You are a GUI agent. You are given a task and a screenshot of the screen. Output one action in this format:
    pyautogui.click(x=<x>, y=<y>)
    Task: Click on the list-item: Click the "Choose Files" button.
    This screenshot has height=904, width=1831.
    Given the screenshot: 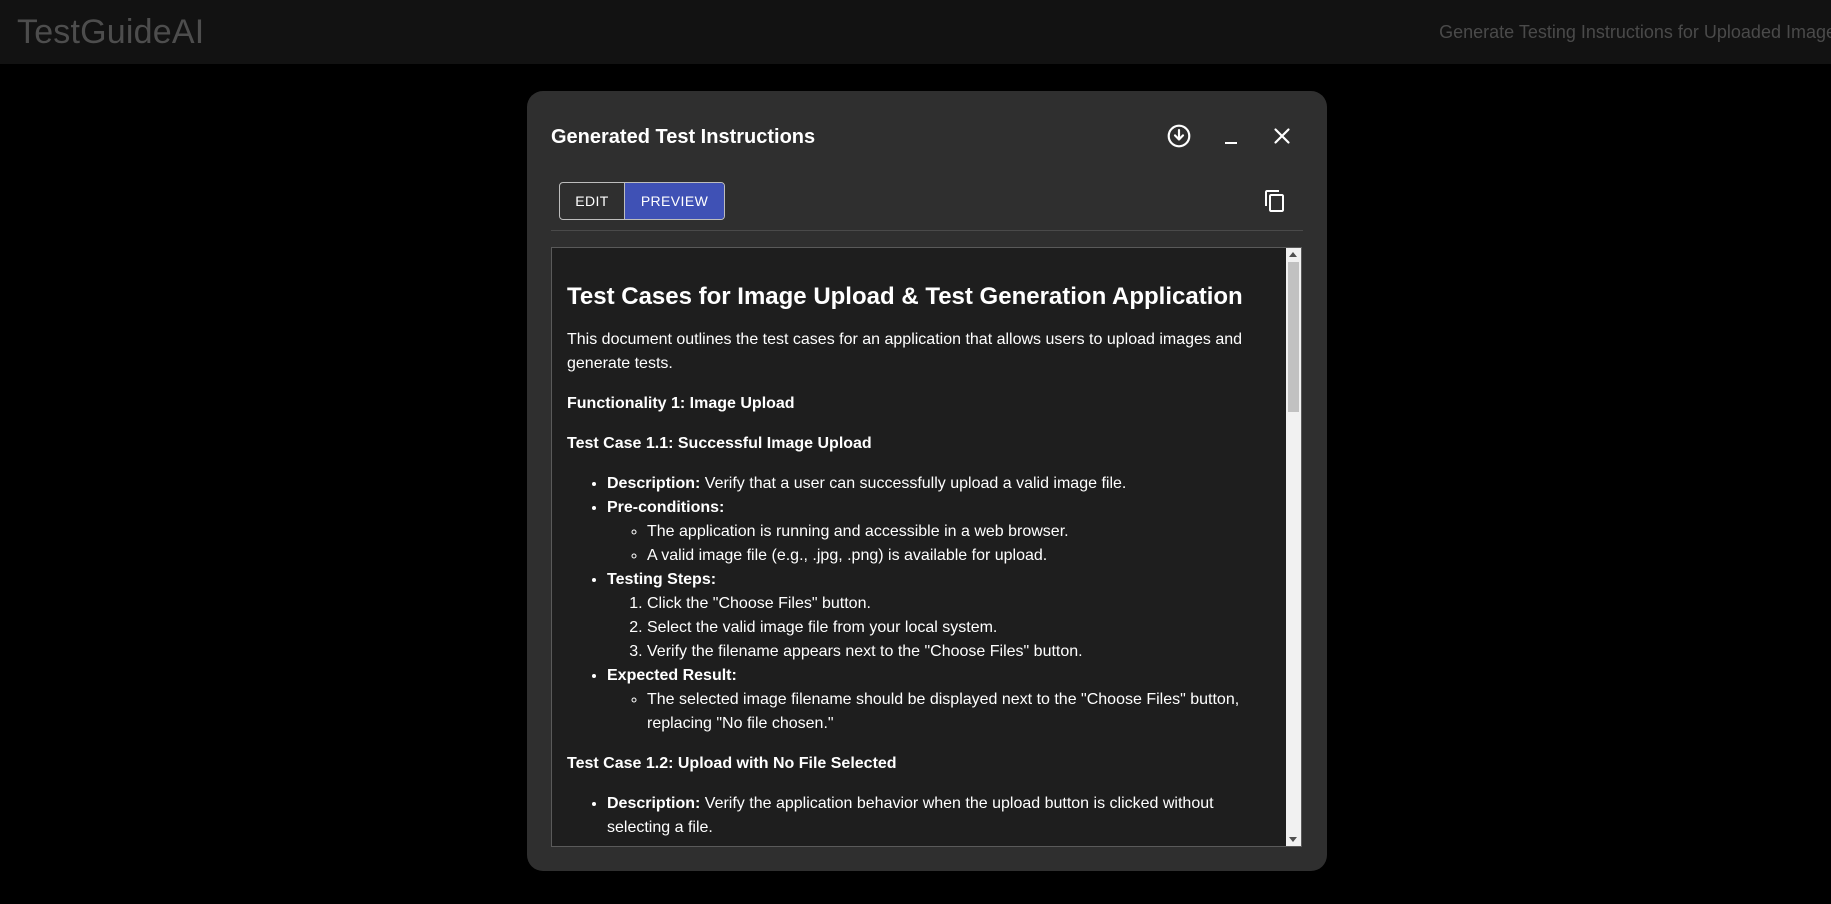 What is the action you would take?
    pyautogui.click(x=959, y=604)
    